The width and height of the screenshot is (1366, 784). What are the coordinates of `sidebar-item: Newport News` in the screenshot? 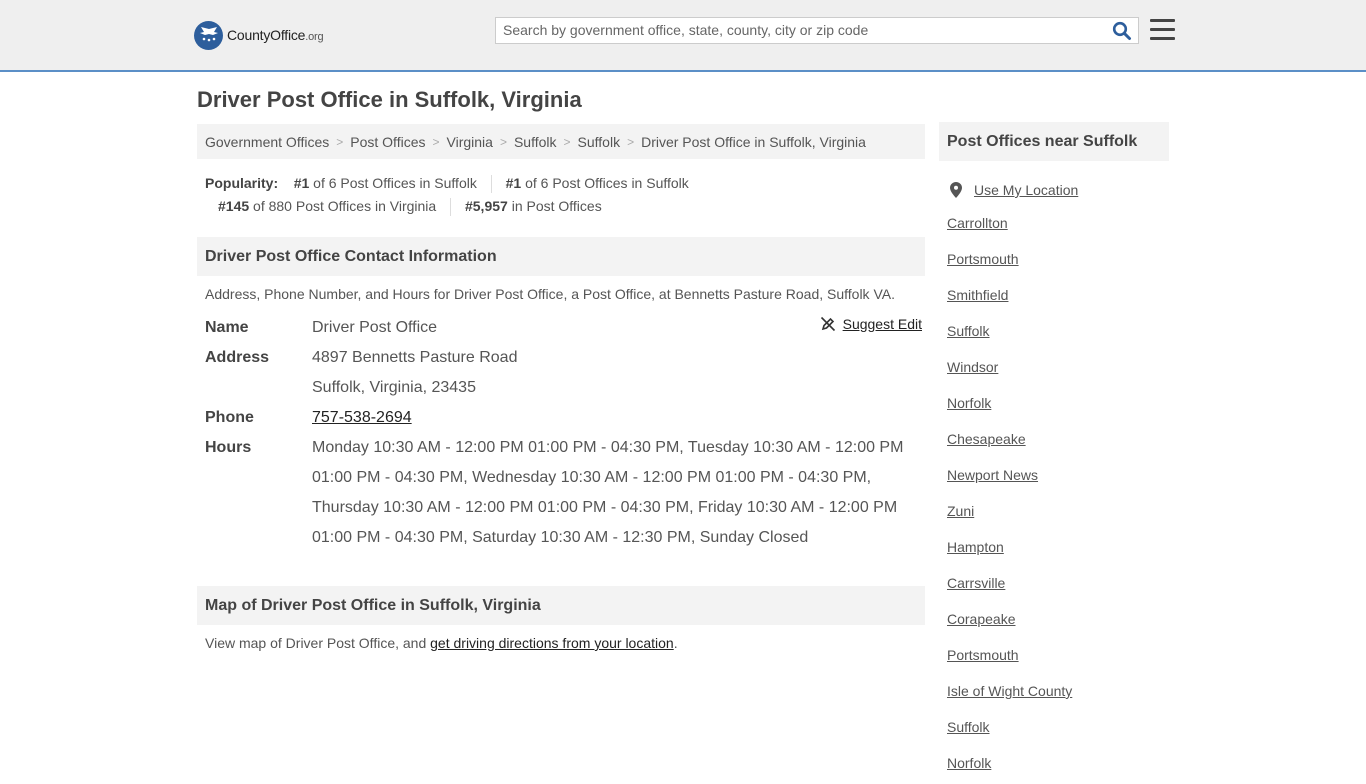 It's located at (1012, 478).